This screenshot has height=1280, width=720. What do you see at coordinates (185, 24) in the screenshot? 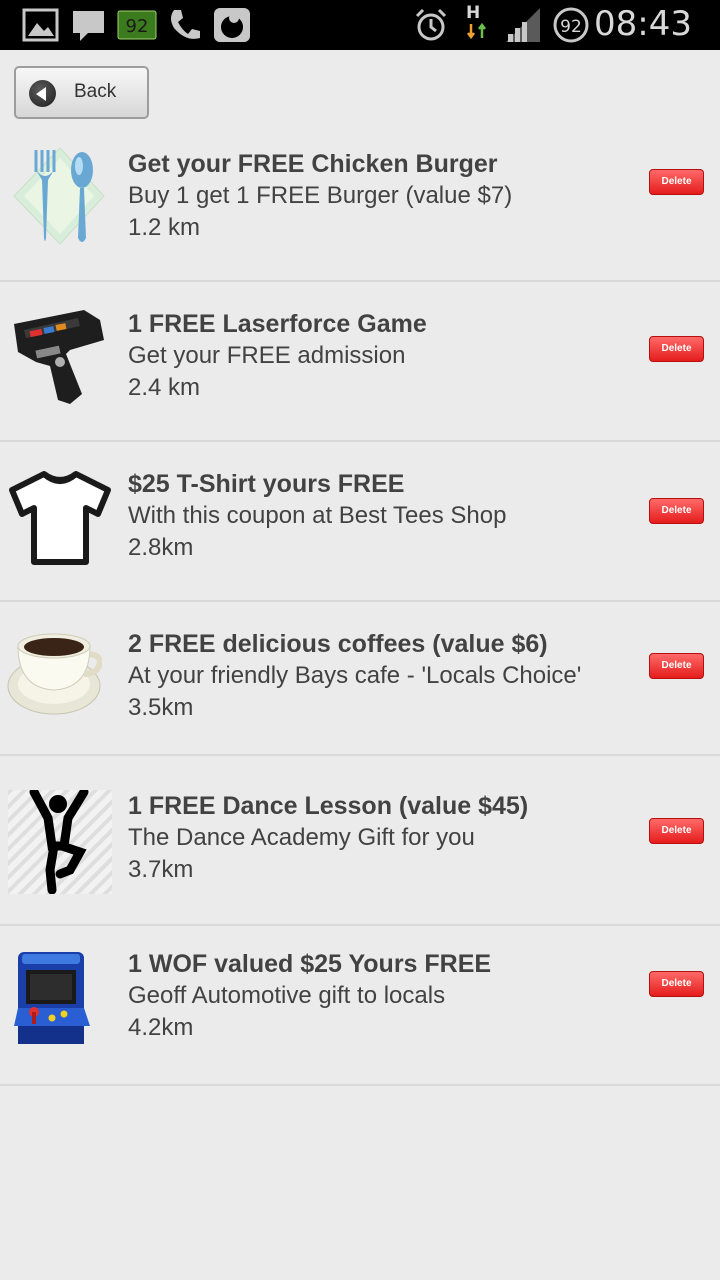
I see `phone-icon` at bounding box center [185, 24].